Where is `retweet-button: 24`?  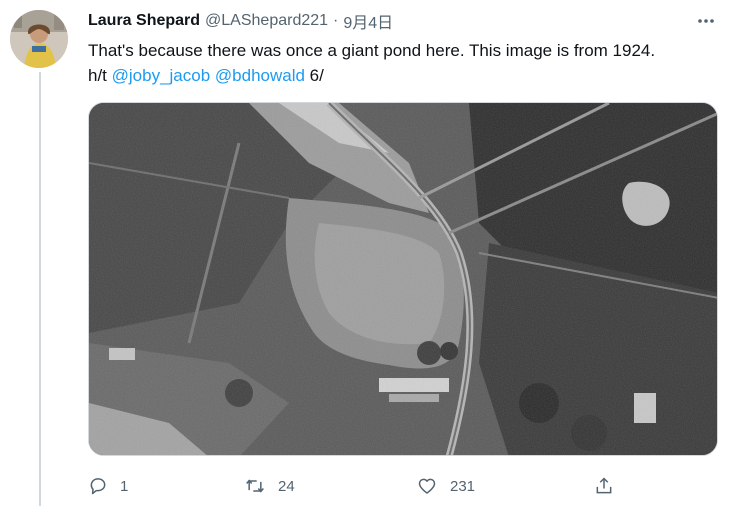
retweet-button: 24 is located at coordinates (269, 486).